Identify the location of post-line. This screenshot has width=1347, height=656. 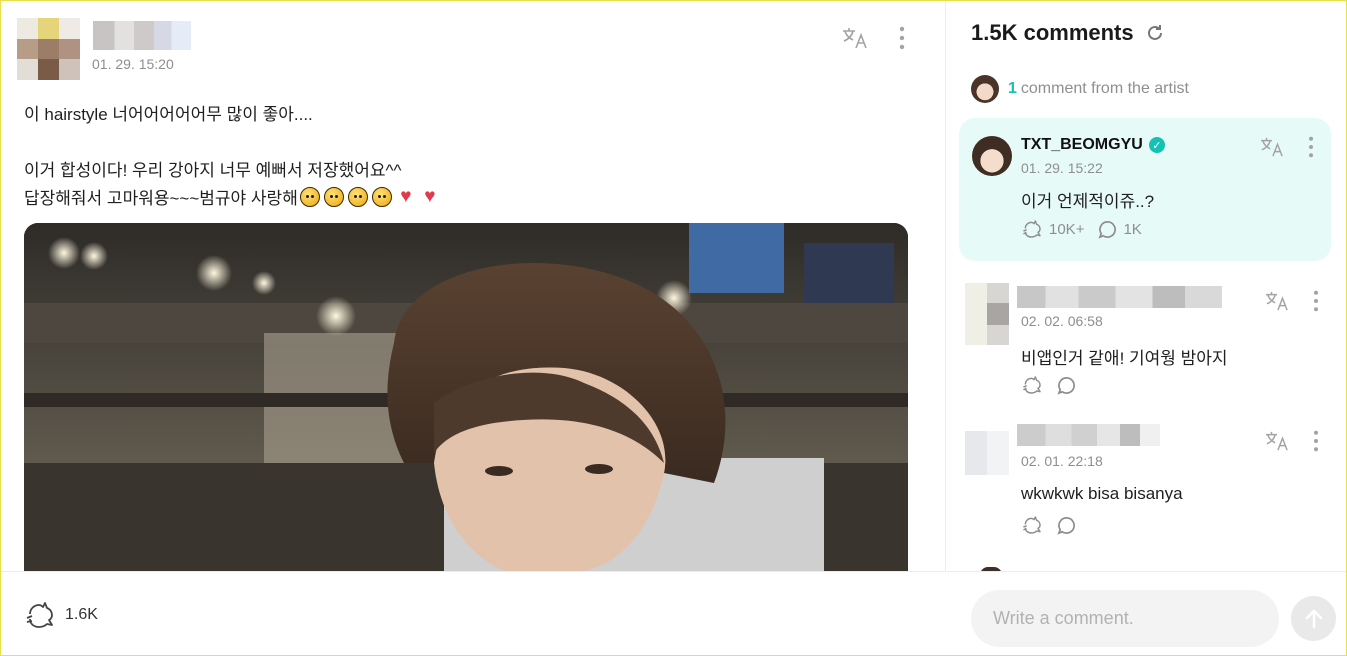
(464, 143).